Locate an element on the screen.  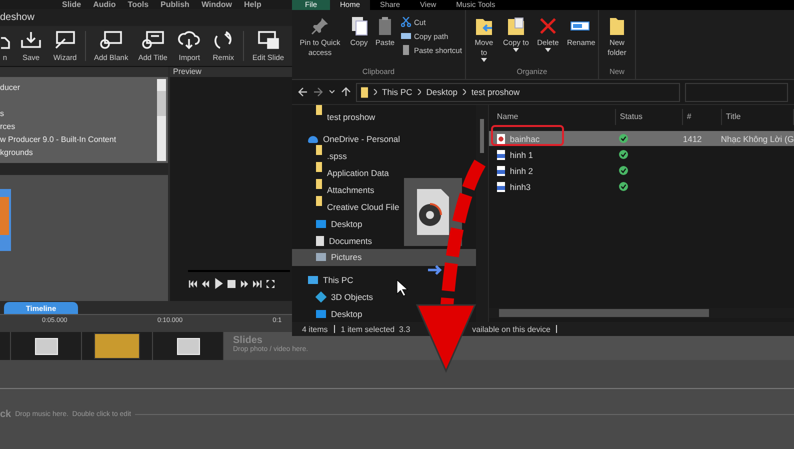
skip-end-icon is located at coordinates (257, 284).